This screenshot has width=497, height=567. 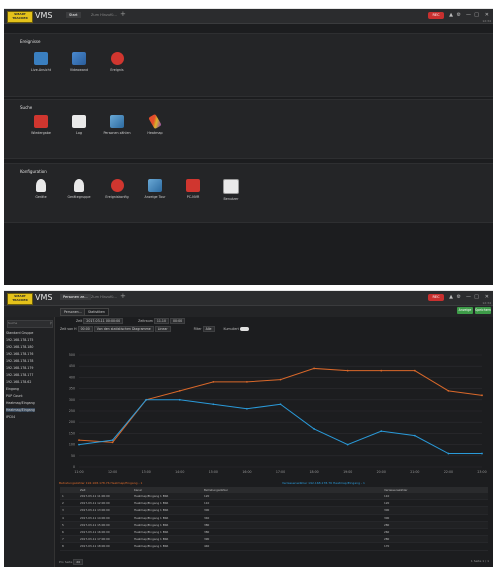 I want to click on subtab-statistics: Statistiken, so click(x=96, y=312).